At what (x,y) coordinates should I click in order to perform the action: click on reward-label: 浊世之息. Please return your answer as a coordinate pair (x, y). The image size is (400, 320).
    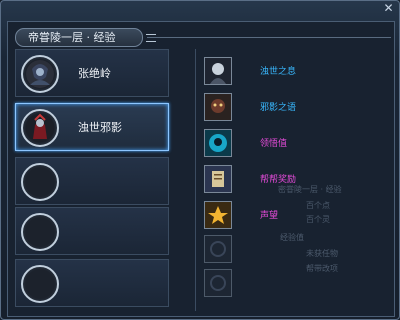
    Looking at the image, I should click on (278, 72).